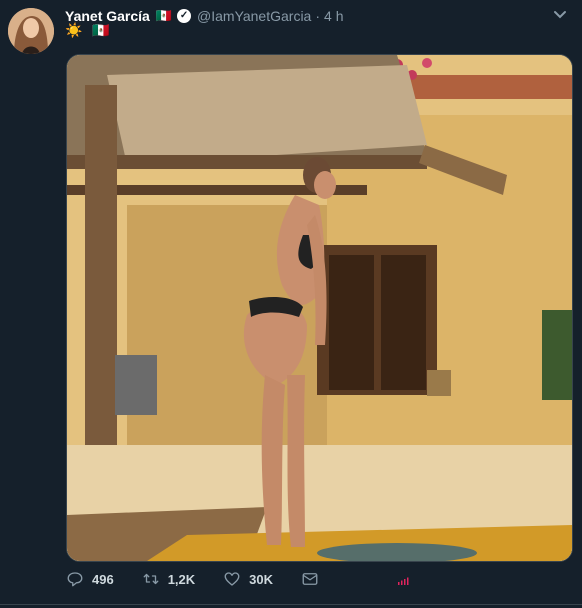 The height and width of the screenshot is (608, 582). I want to click on reply-button: 496, so click(90, 579).